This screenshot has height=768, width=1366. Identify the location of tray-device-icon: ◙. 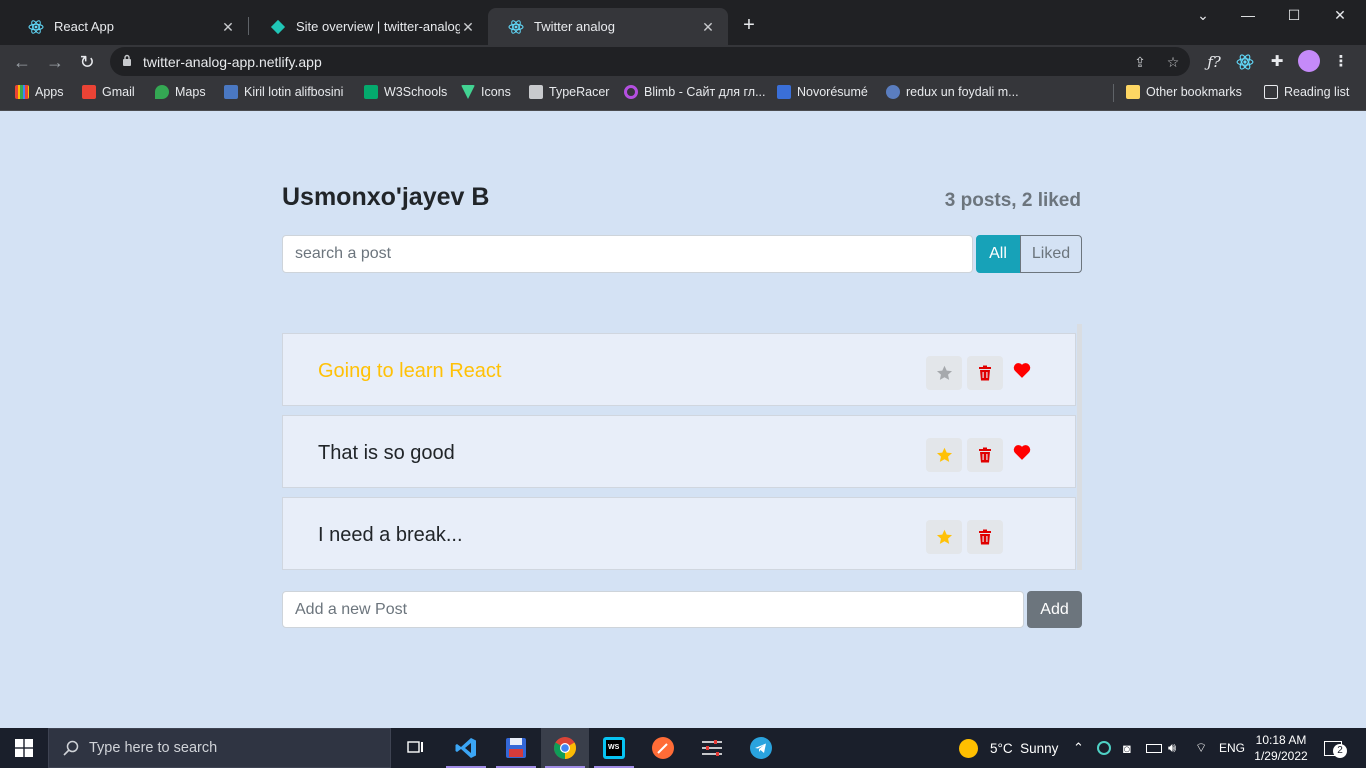
(1127, 748).